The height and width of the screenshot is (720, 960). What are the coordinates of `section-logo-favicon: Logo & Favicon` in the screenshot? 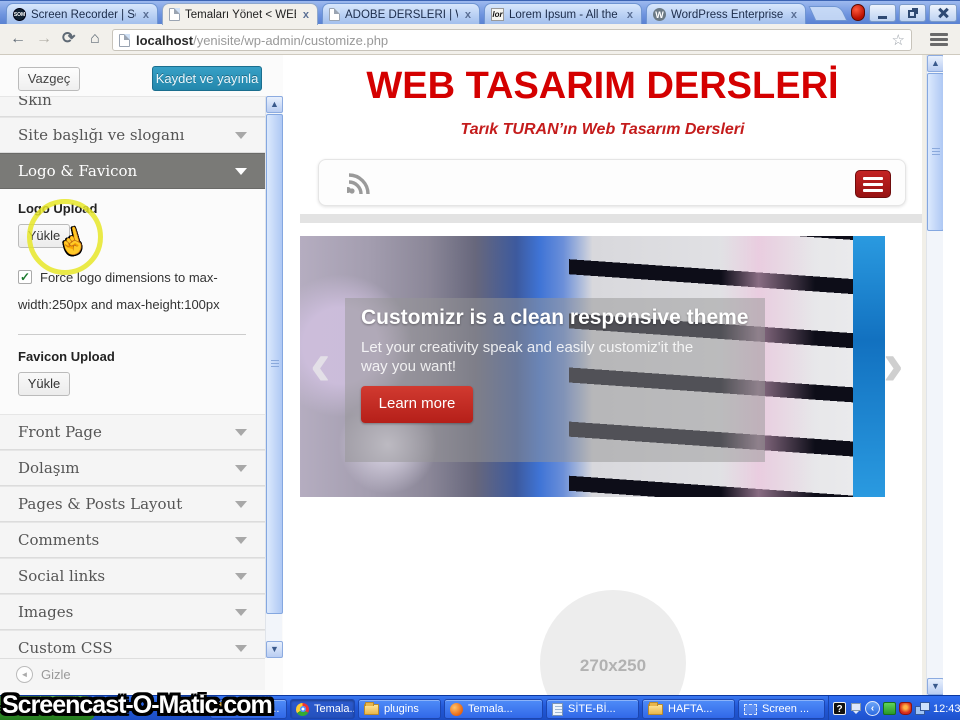 It's located at (132, 171).